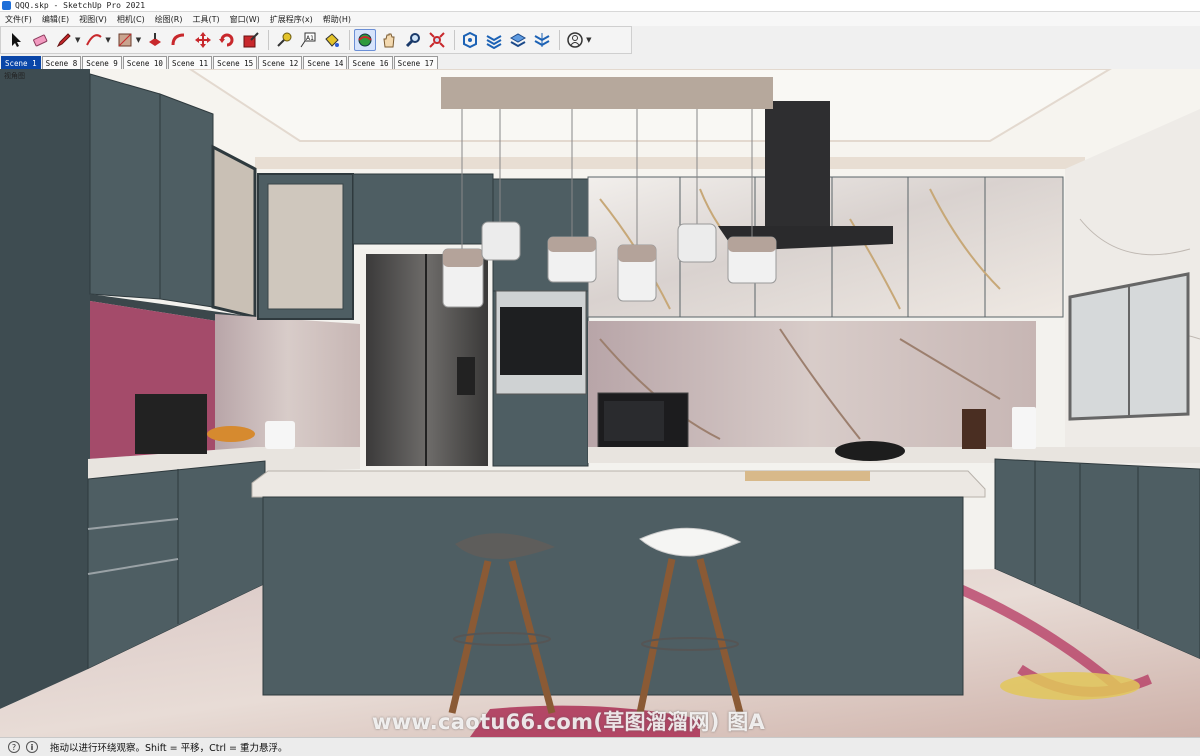 The height and width of the screenshot is (756, 1200). What do you see at coordinates (102, 62) in the screenshot?
I see `tab-scene-9: Scene 9` at bounding box center [102, 62].